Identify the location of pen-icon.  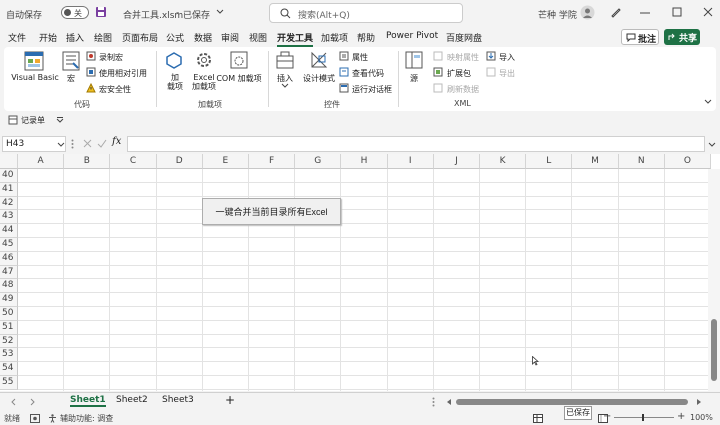
(616, 12).